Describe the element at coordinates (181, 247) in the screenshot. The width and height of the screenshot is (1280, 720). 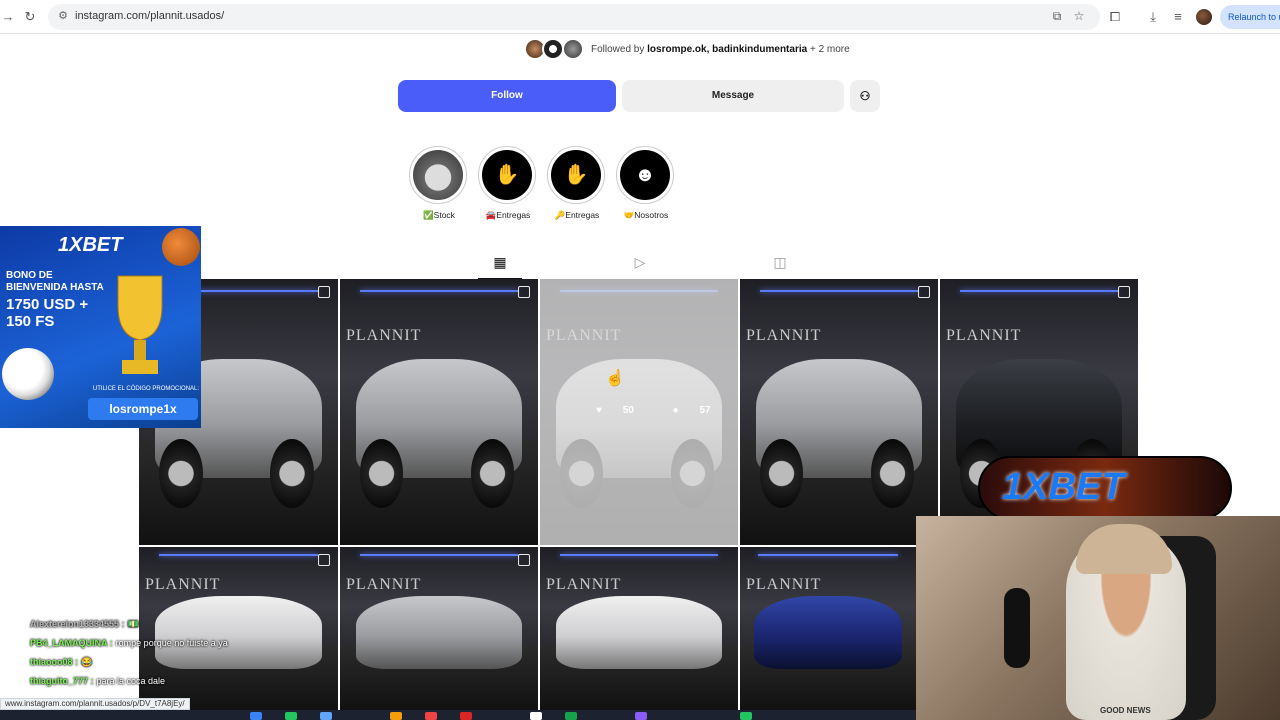
I see `basketball-icon` at that location.